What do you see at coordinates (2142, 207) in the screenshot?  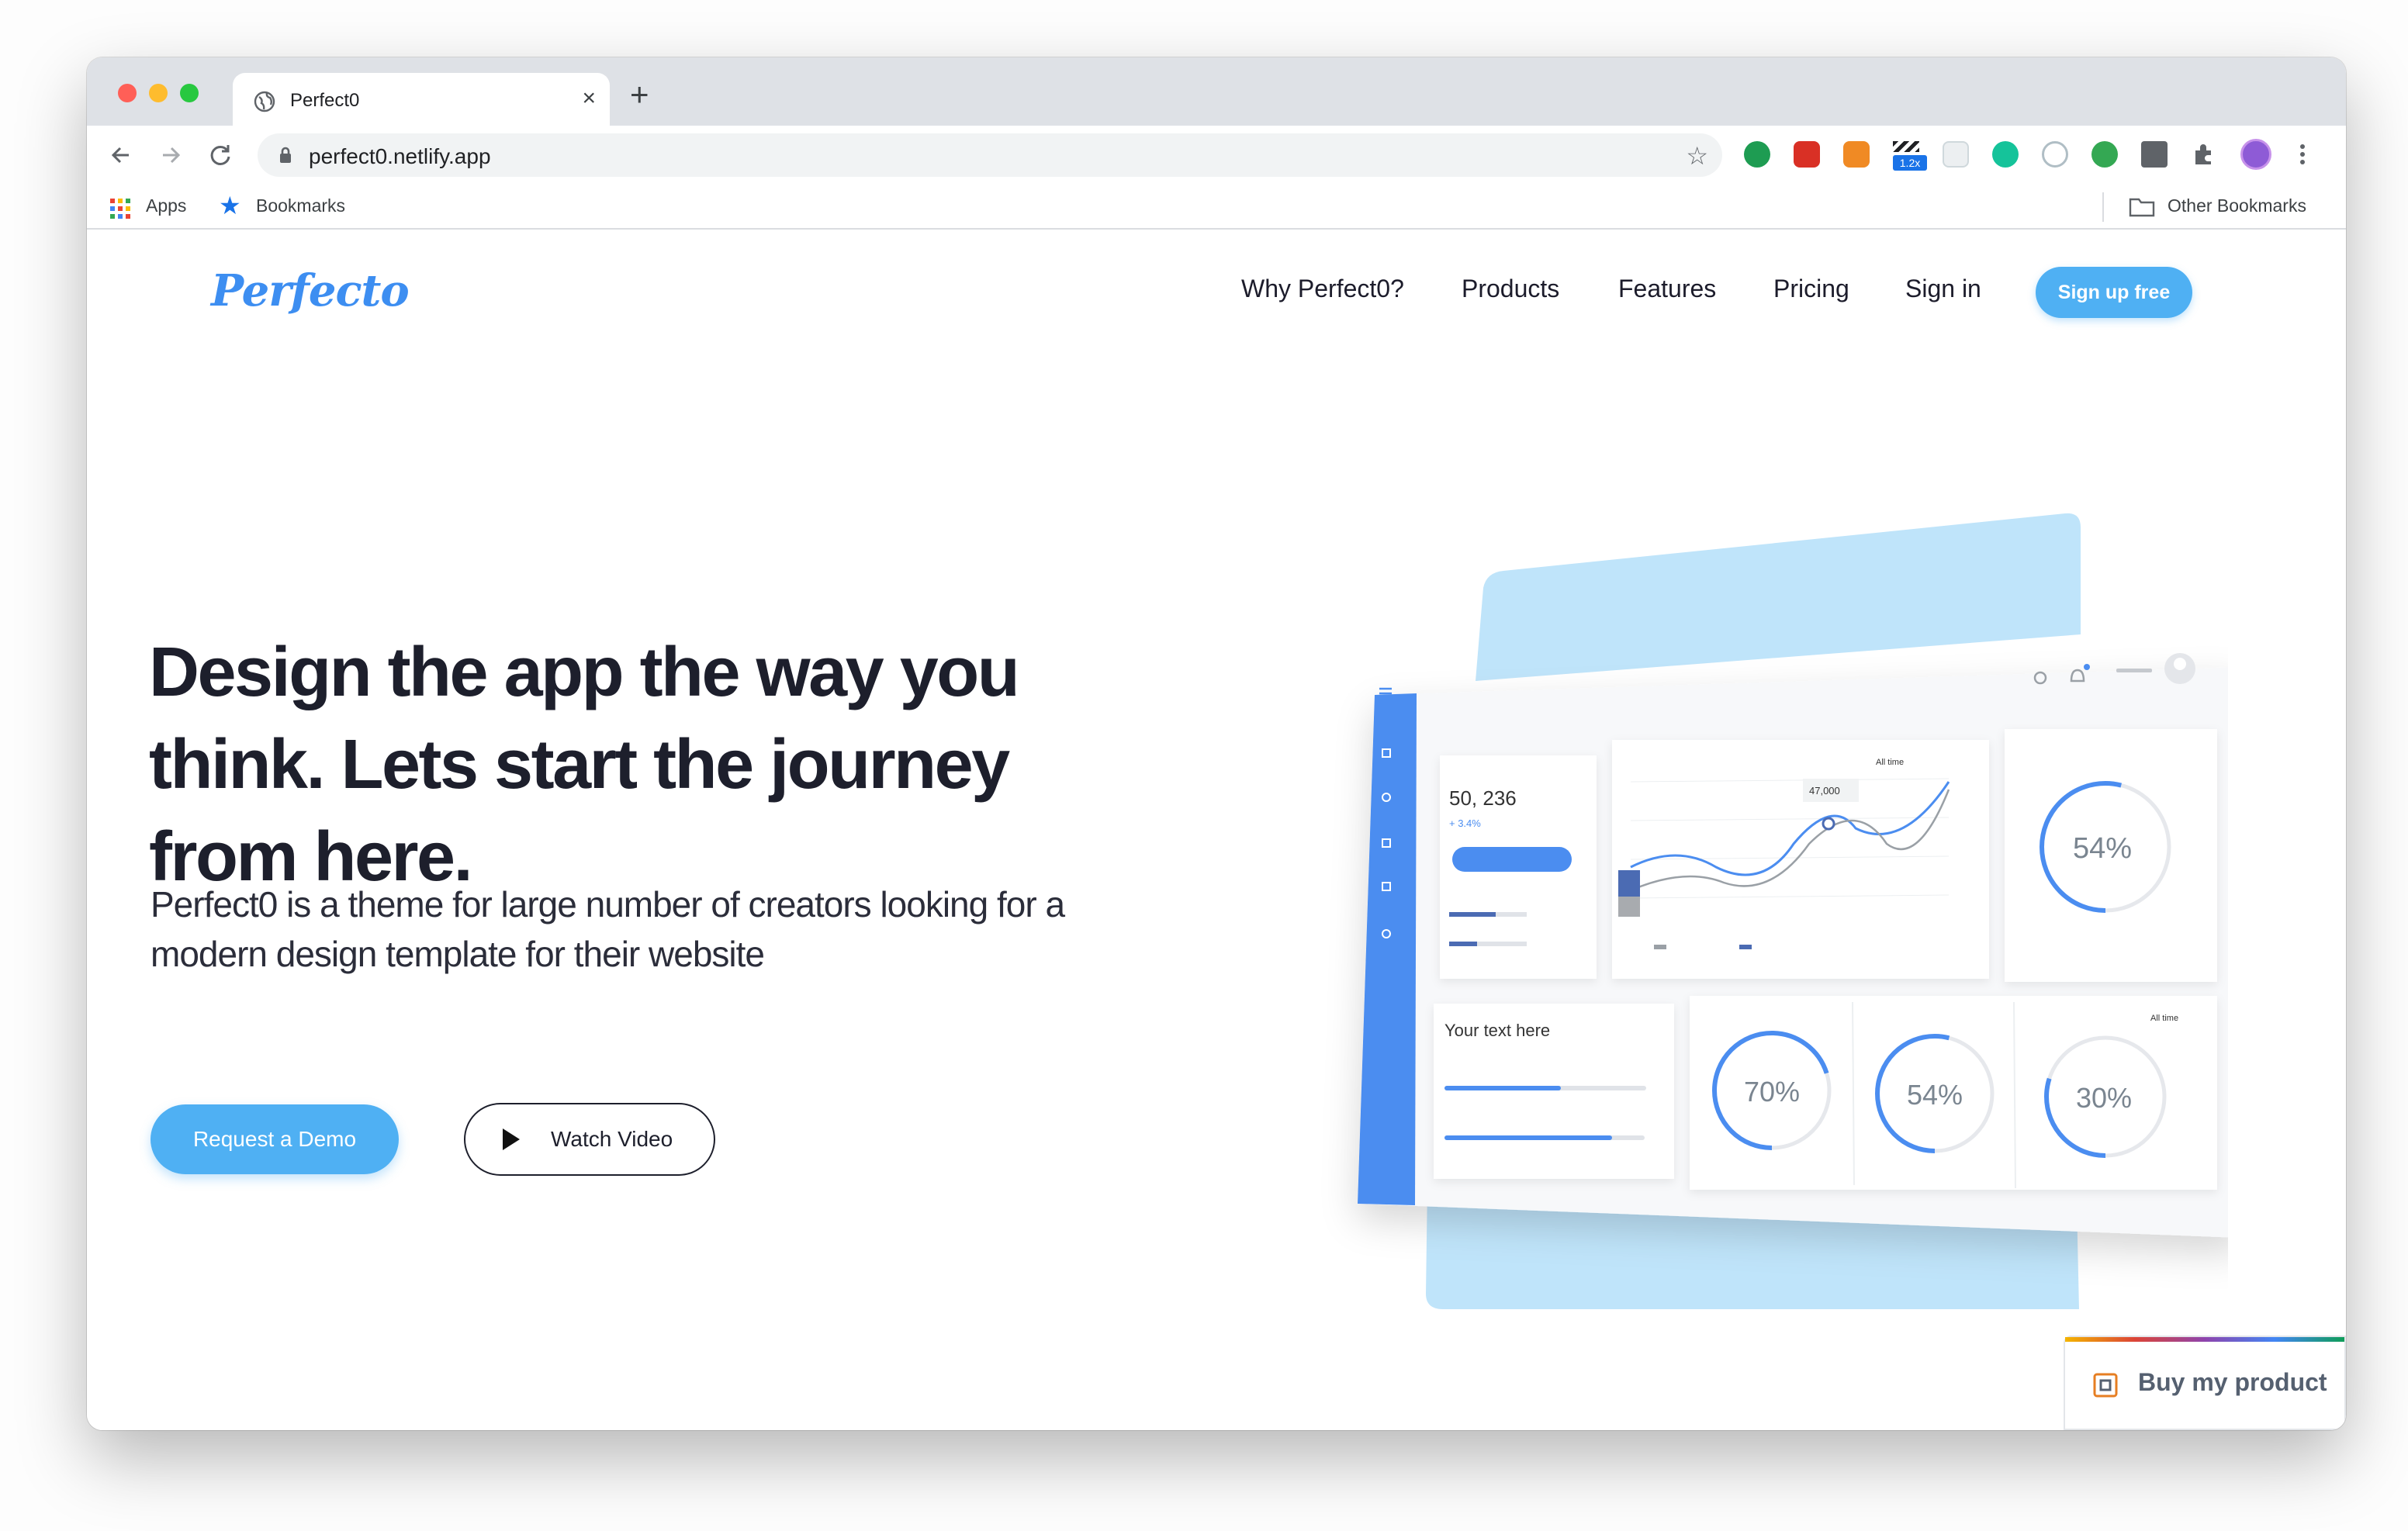 I see `folder-icon` at bounding box center [2142, 207].